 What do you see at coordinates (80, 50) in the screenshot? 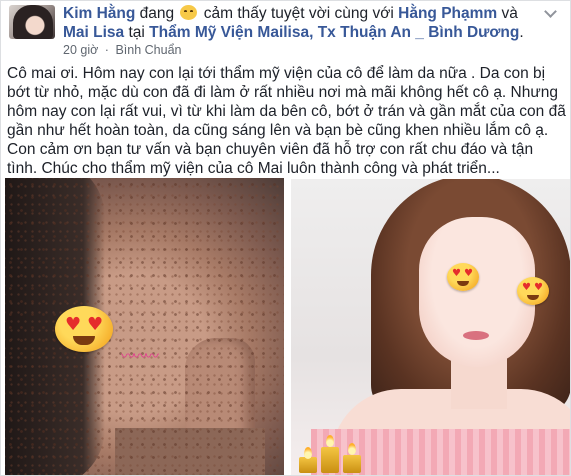
I see `post-time: 20 giờ` at bounding box center [80, 50].